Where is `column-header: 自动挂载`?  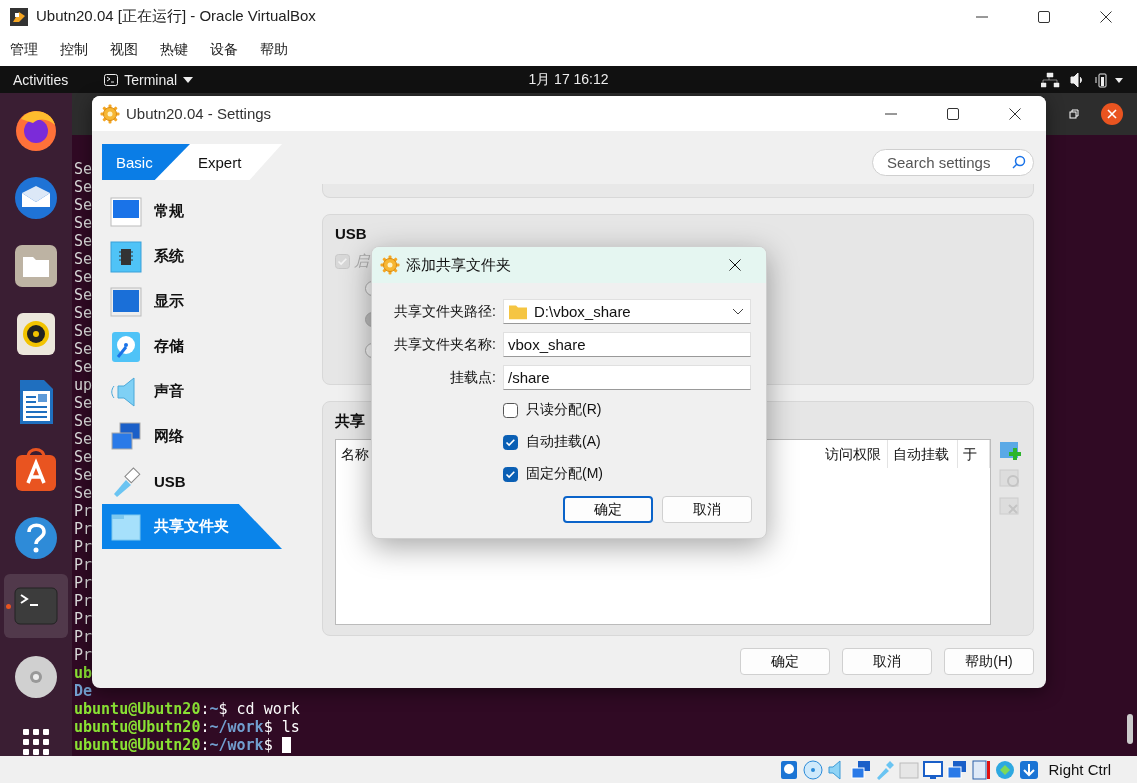
column-header: 自动挂载 is located at coordinates (923, 454).